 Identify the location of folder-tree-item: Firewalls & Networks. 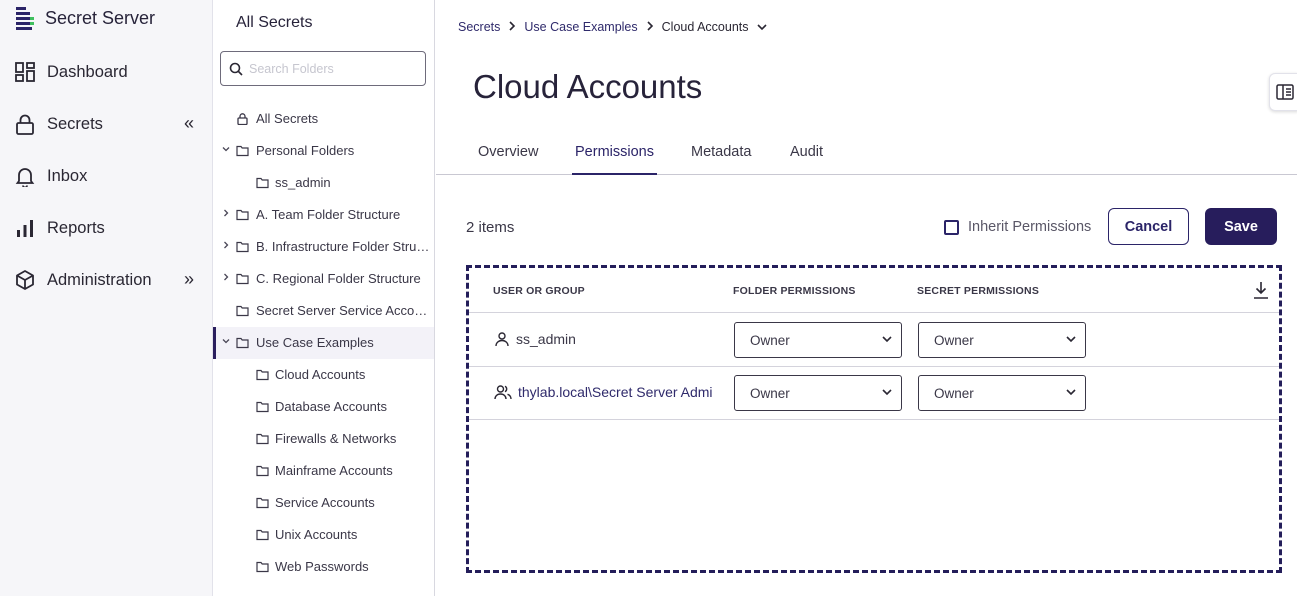
(323, 439).